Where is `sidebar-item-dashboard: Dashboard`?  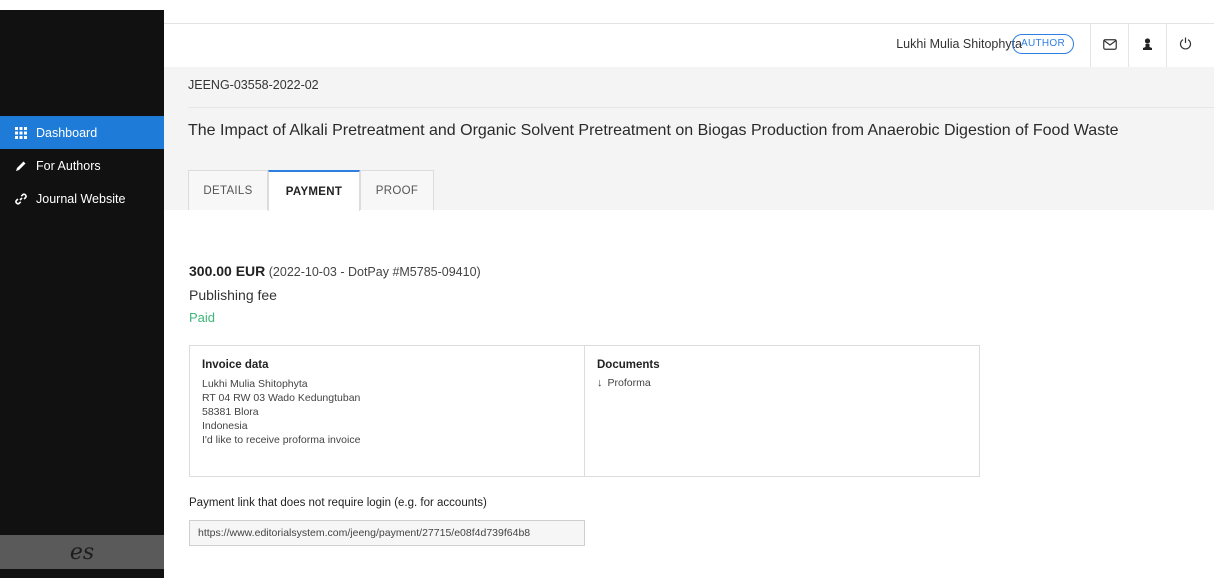
sidebar-item-dashboard: Dashboard is located at coordinates (82, 132).